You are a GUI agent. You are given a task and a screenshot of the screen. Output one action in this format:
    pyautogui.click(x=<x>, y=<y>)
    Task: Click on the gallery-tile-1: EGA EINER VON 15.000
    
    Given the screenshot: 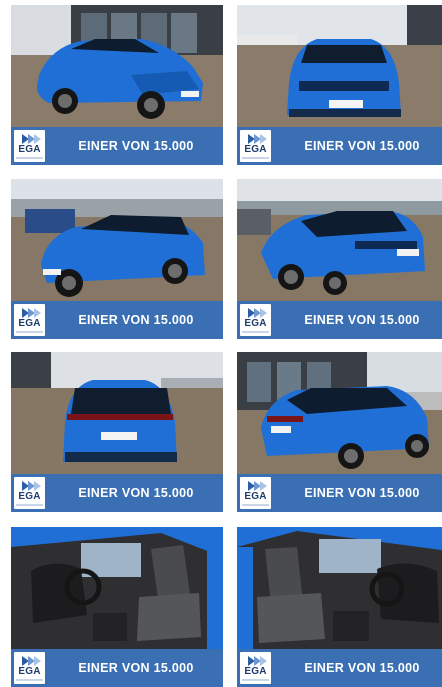 What is the action you would take?
    pyautogui.click(x=117, y=85)
    